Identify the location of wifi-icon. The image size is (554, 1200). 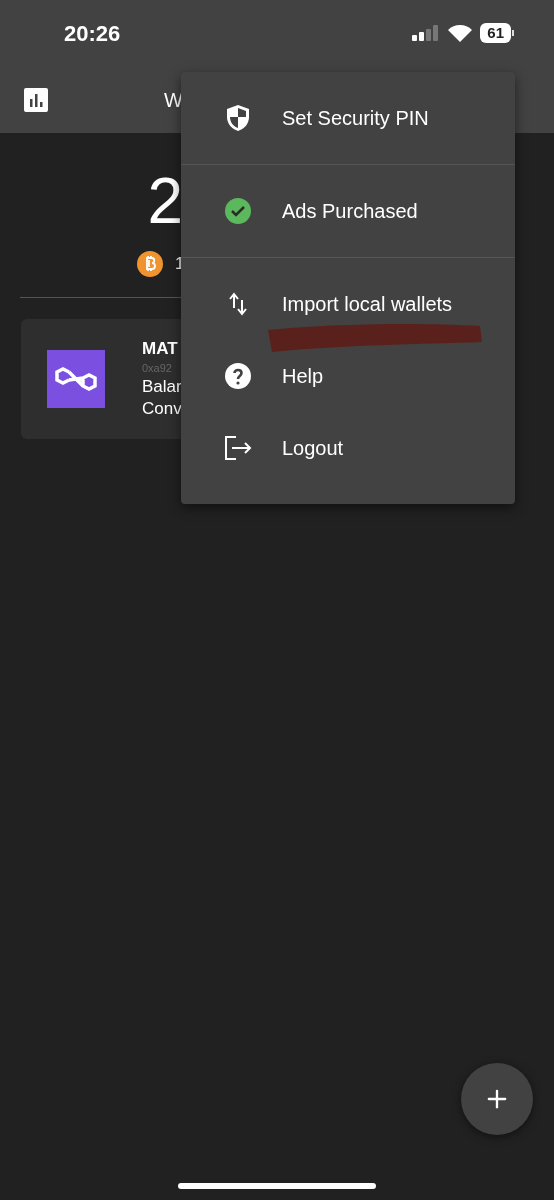
(460, 33).